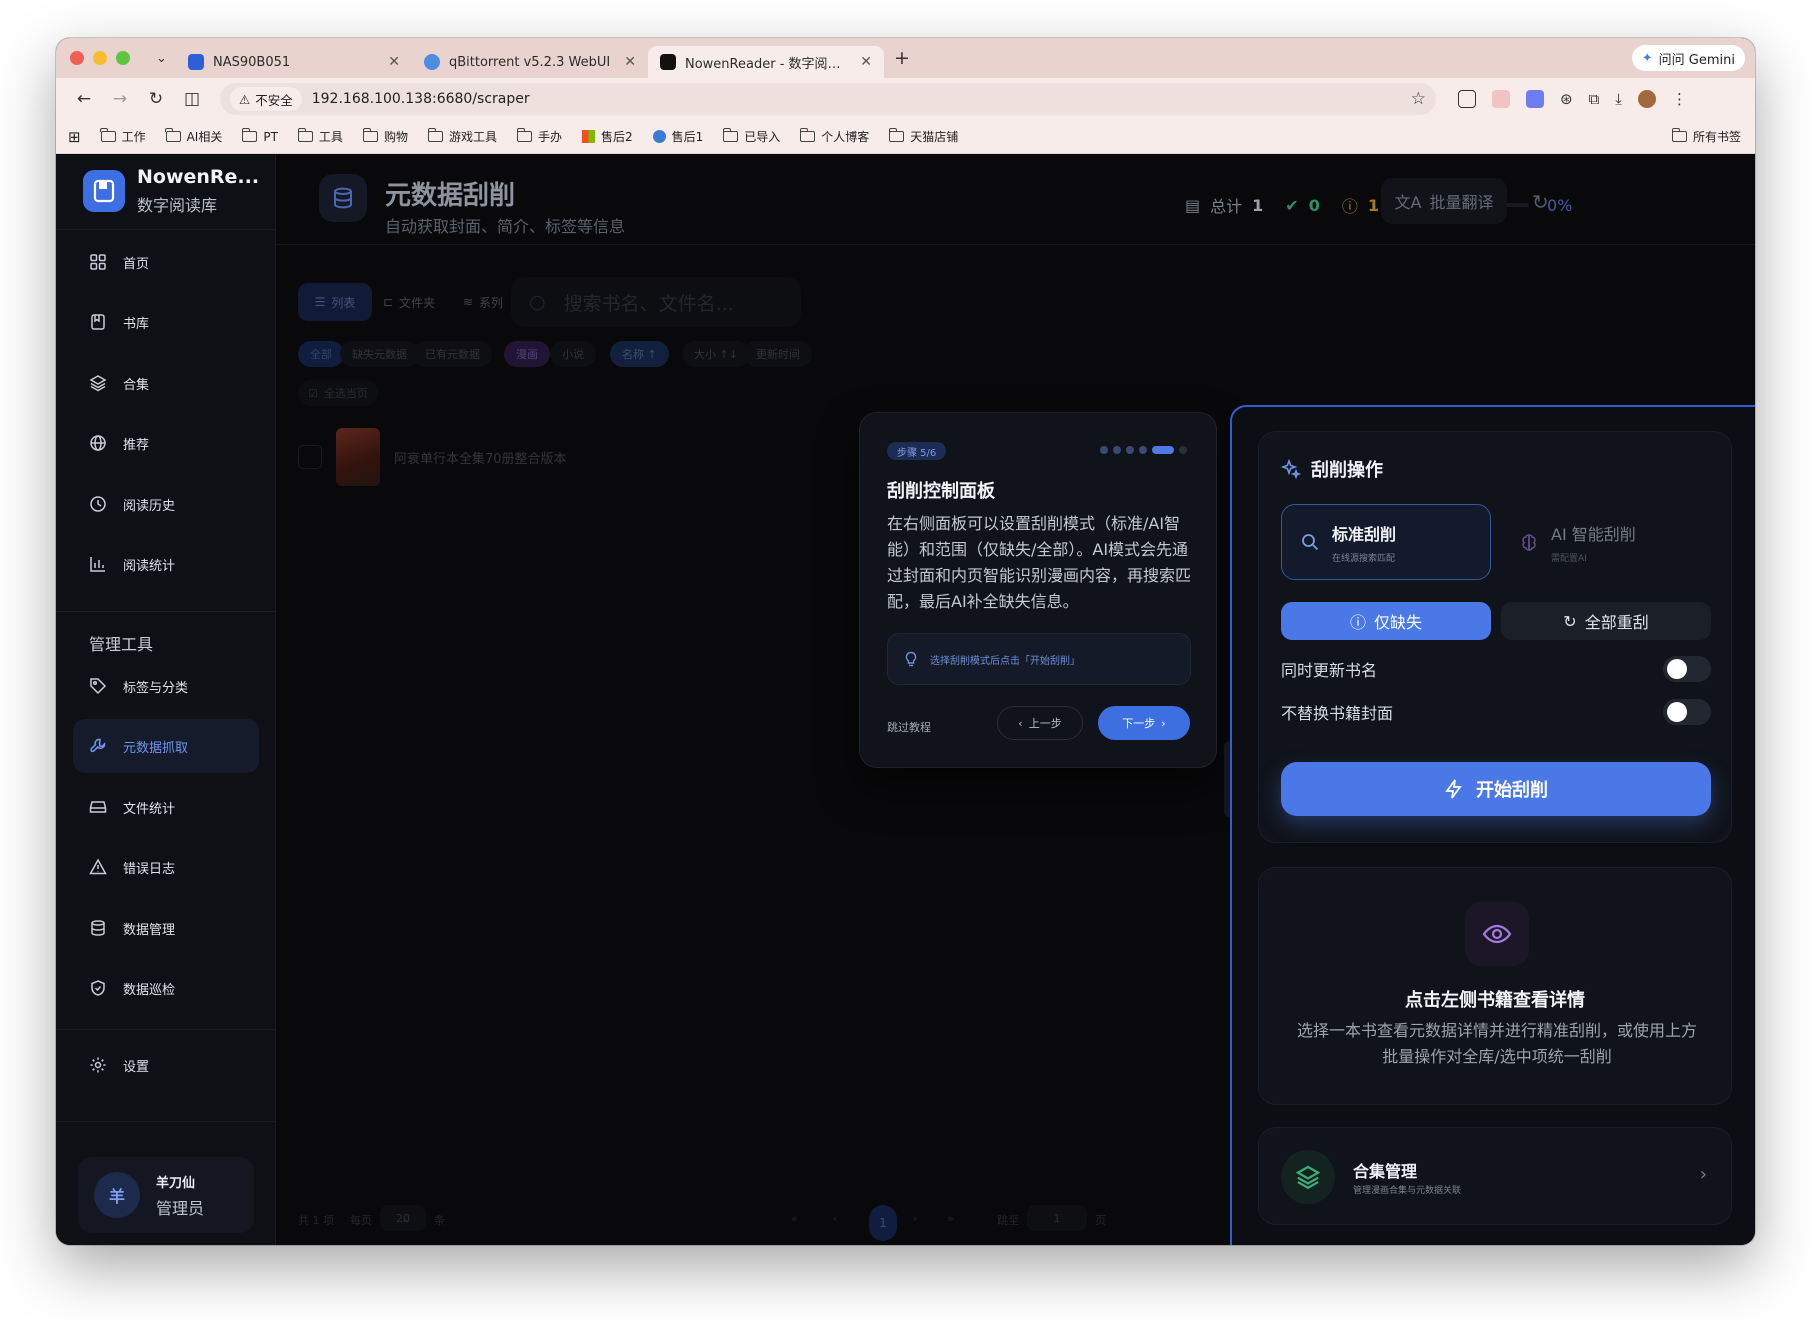 This screenshot has height=1319, width=1811. Describe the element at coordinates (120, 99) in the screenshot. I see `forward-icon: →` at that location.